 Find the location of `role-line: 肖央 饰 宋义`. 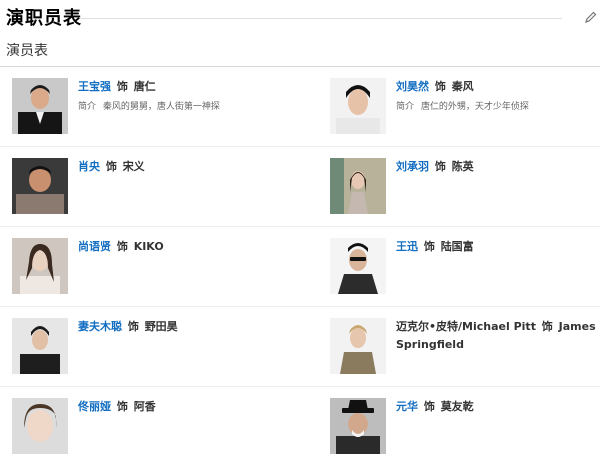

role-line: 肖央 饰 宋义 is located at coordinates (183, 167).